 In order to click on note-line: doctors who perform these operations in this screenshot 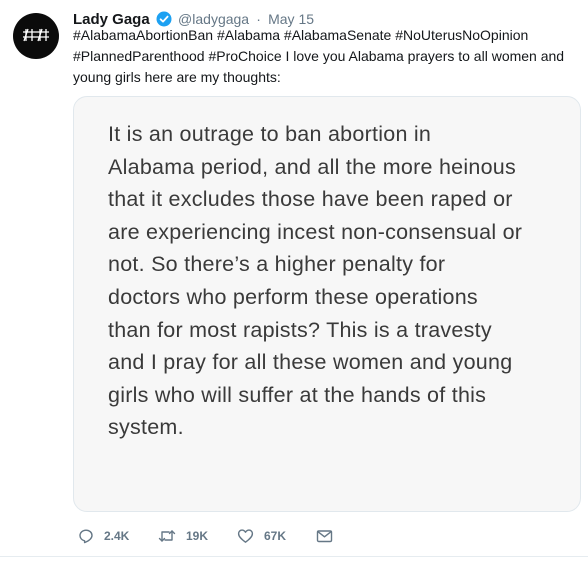, I will do `click(293, 296)`.